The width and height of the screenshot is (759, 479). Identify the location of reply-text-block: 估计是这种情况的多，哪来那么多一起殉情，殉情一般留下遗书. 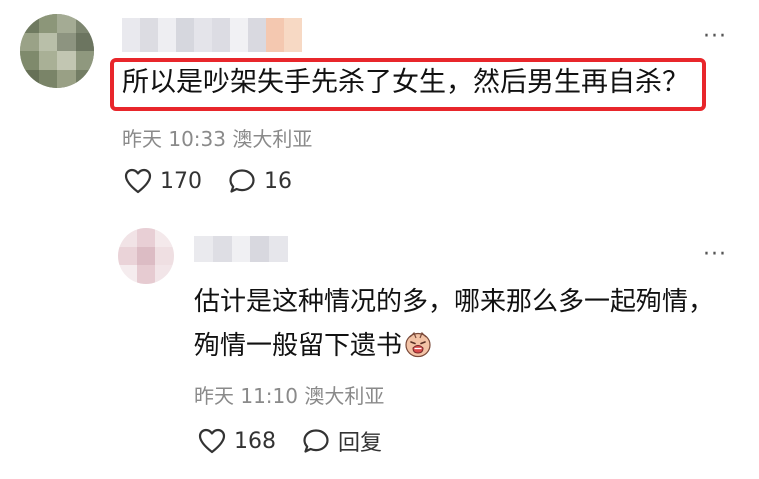
(459, 324).